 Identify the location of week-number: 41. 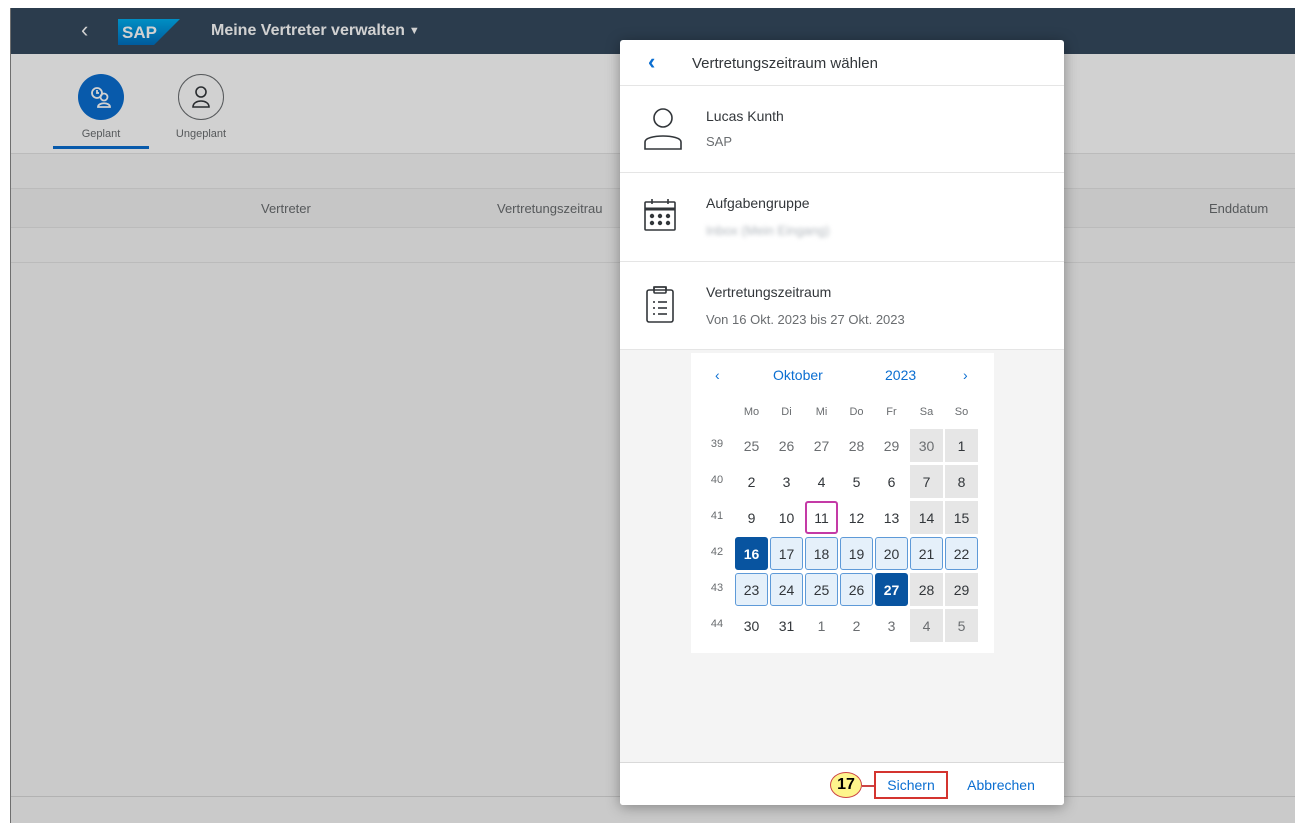
(717, 516).